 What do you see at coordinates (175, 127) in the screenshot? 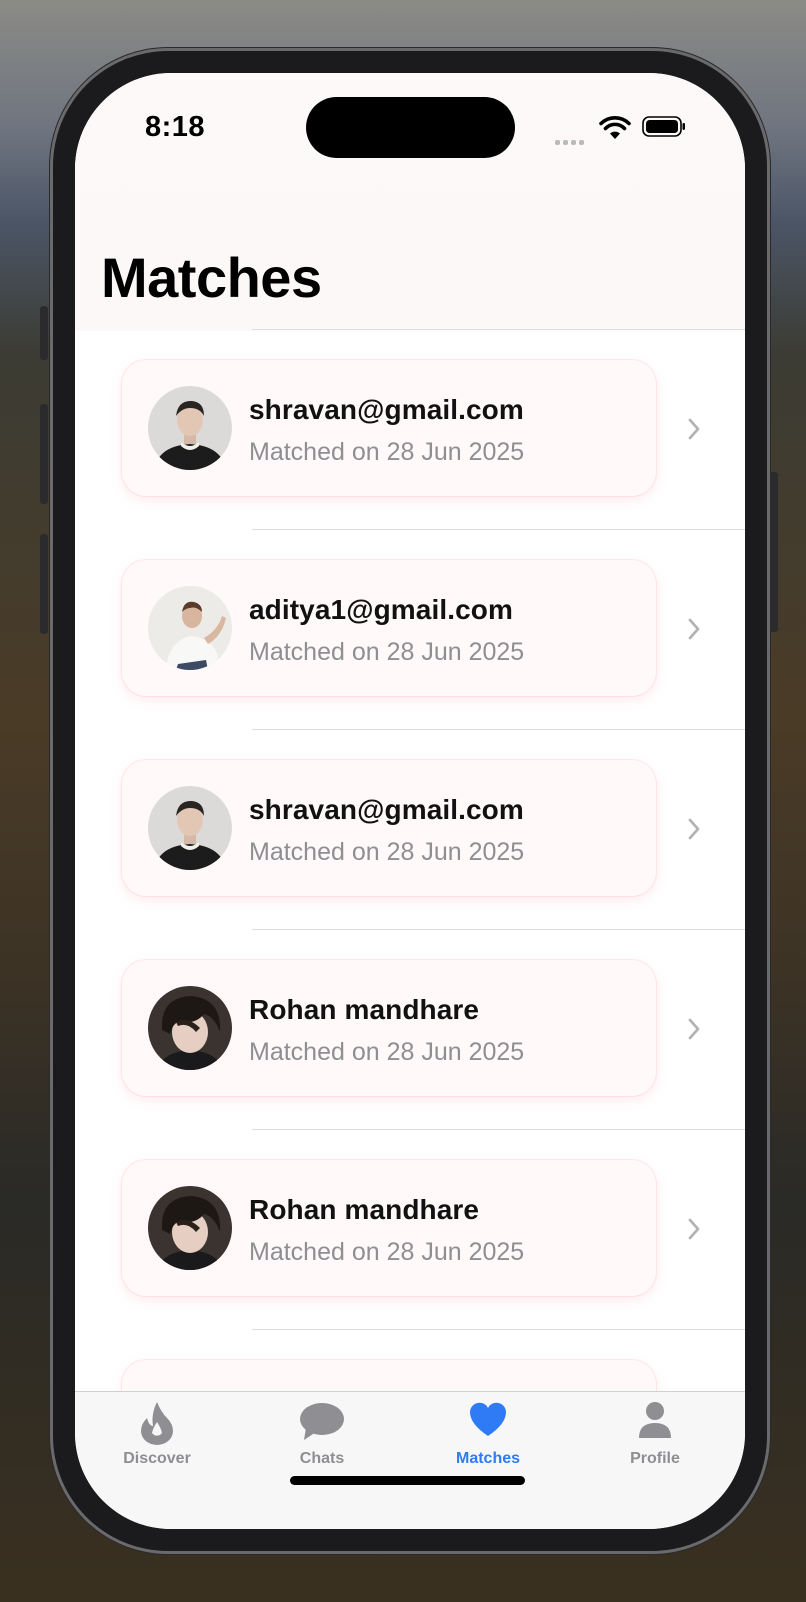
I see `status-time: 8:18` at bounding box center [175, 127].